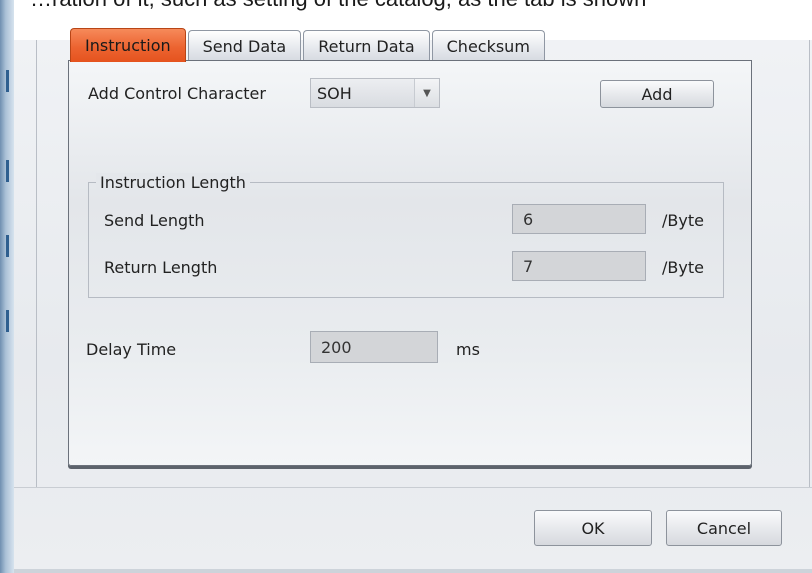  Describe the element at coordinates (593, 528) in the screenshot. I see `ok-button: OK` at that location.